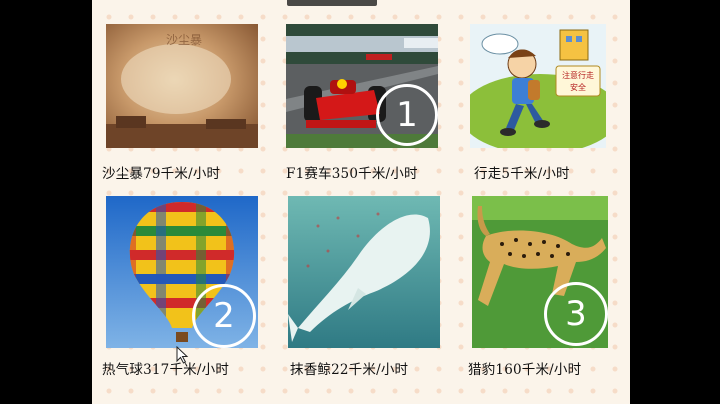  Describe the element at coordinates (352, 174) in the screenshot. I see `caption-f1-car: F1赛车350千米/小时` at that location.